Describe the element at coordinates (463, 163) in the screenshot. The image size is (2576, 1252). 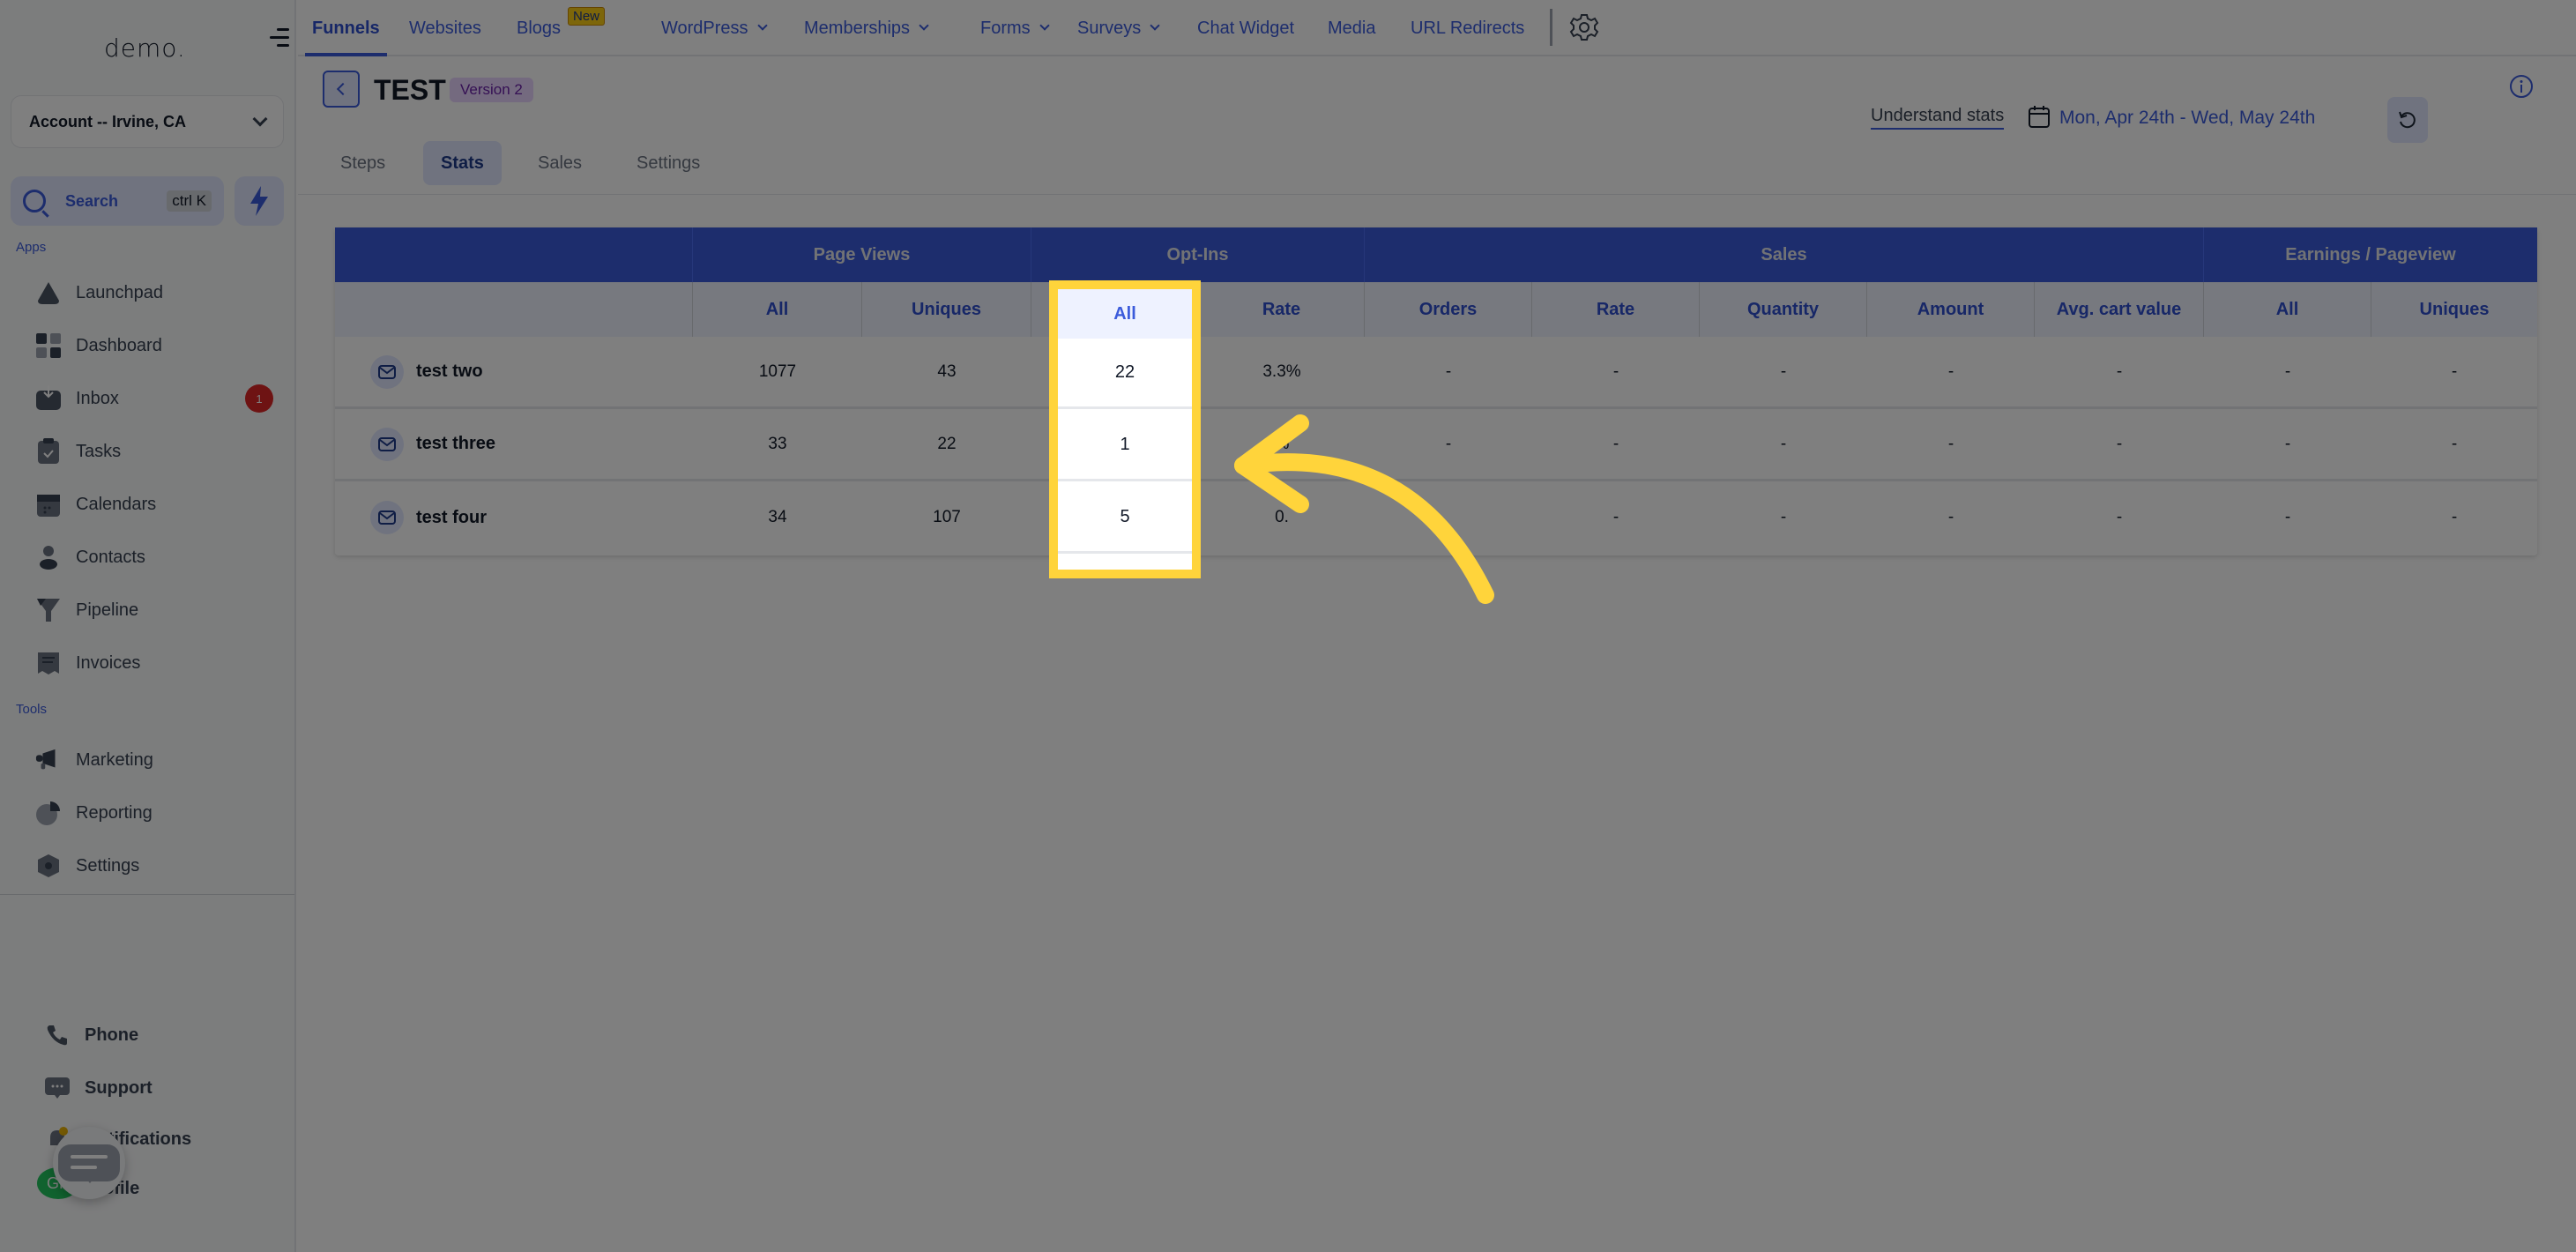
I see `tab-stats: Stats` at that location.